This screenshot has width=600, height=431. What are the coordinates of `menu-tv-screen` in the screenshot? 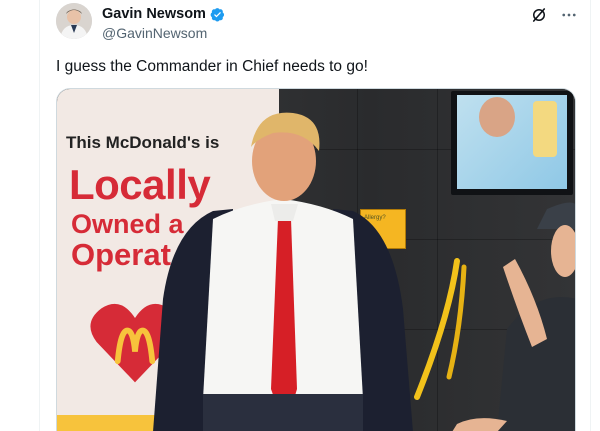 It's located at (512, 143).